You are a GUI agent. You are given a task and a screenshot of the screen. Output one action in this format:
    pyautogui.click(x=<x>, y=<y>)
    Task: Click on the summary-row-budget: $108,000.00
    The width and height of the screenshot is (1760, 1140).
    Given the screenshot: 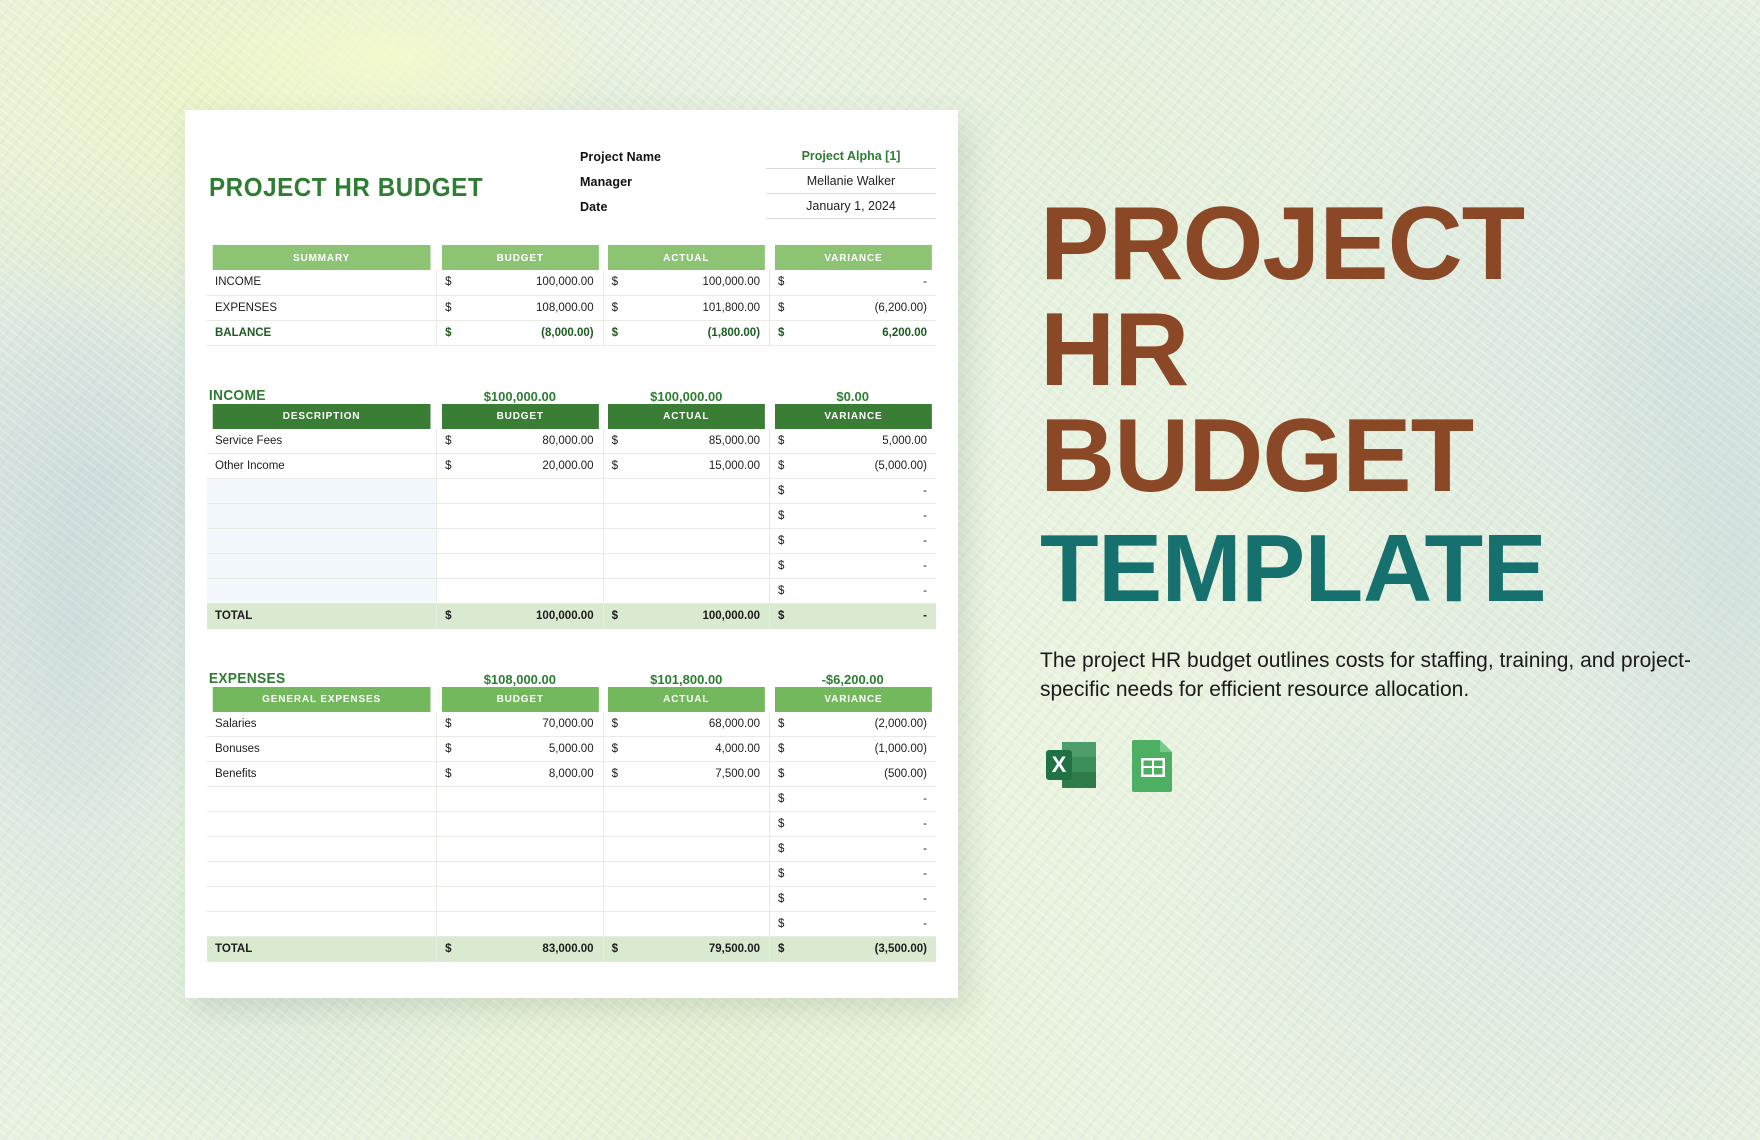 What is the action you would take?
    pyautogui.click(x=520, y=308)
    